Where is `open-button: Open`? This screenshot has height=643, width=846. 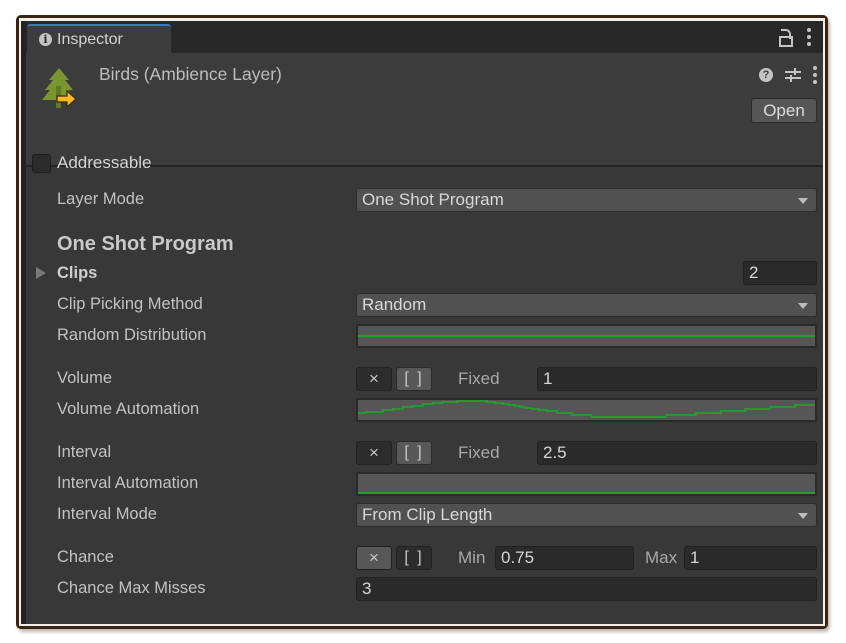
open-button: Open is located at coordinates (784, 110).